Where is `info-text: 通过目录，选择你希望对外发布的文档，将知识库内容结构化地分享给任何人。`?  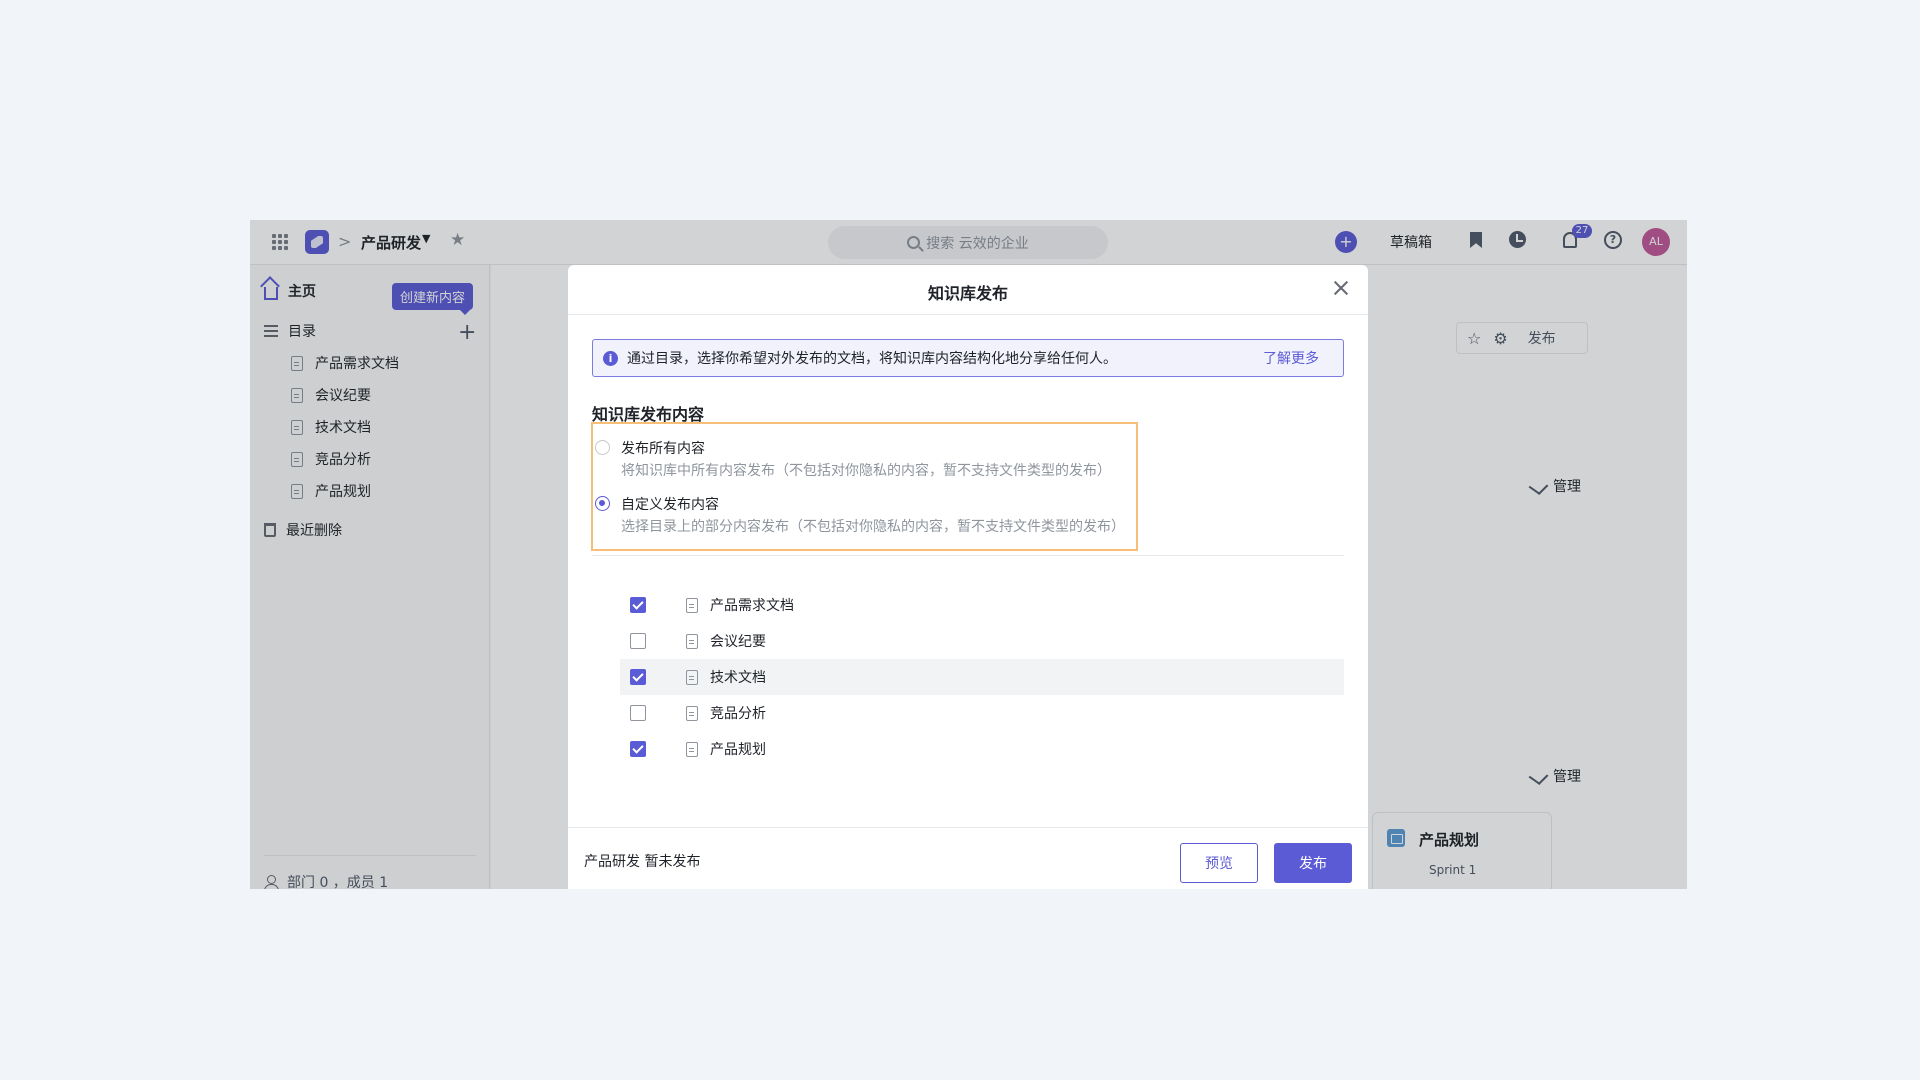 info-text: 通过目录，选择你希望对外发布的文档，将知识库内容结构化地分享给任何人。 is located at coordinates (872, 359).